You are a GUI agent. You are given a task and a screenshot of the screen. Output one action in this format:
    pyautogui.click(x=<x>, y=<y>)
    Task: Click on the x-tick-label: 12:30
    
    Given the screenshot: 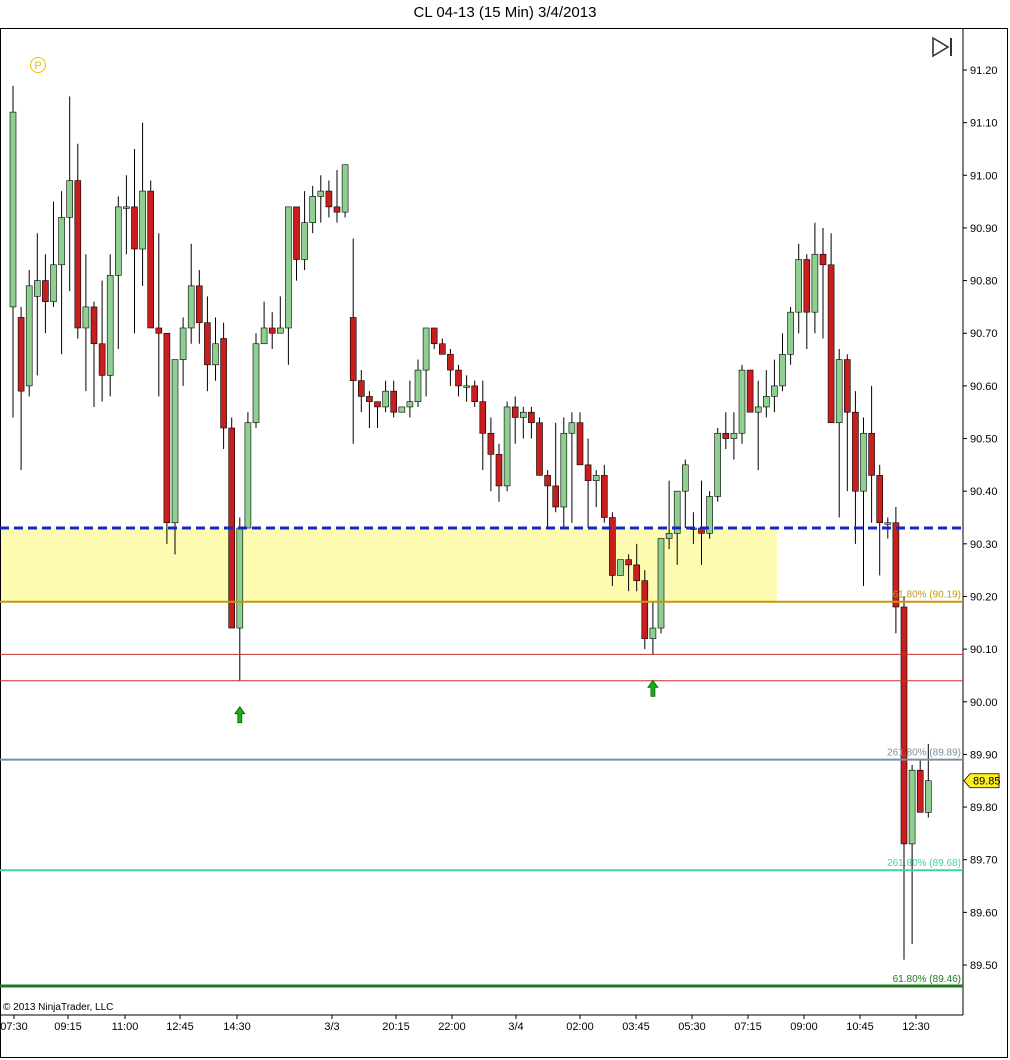 What is the action you would take?
    pyautogui.click(x=916, y=1027)
    